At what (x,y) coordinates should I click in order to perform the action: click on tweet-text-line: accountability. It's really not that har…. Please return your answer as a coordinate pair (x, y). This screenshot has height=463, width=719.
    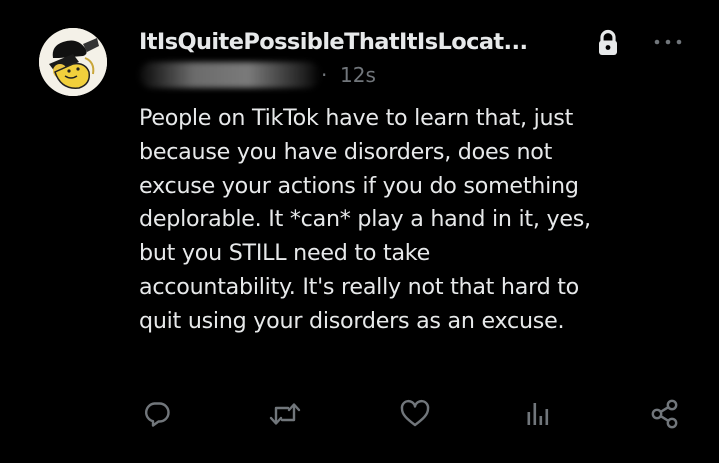
    Looking at the image, I should click on (359, 286).